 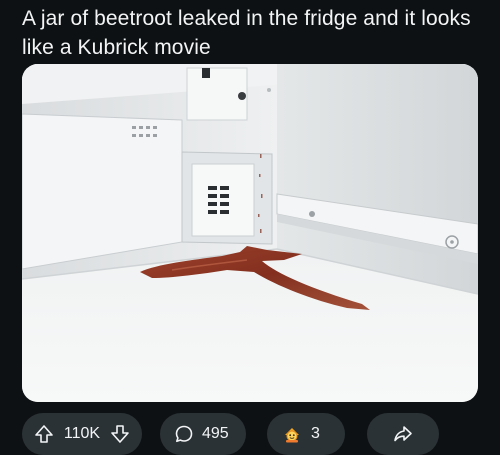 I want to click on comment-count: 495, so click(x=215, y=433).